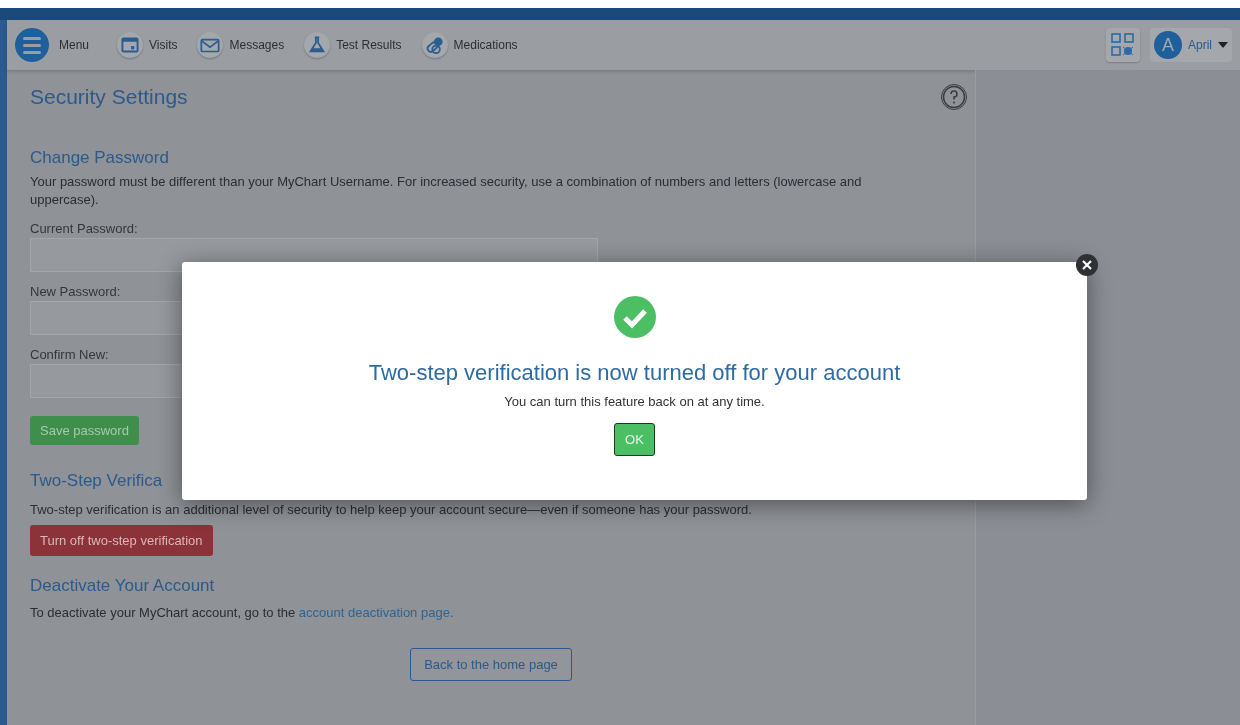  What do you see at coordinates (99, 158) in the screenshot?
I see `section-heading: Change Password` at bounding box center [99, 158].